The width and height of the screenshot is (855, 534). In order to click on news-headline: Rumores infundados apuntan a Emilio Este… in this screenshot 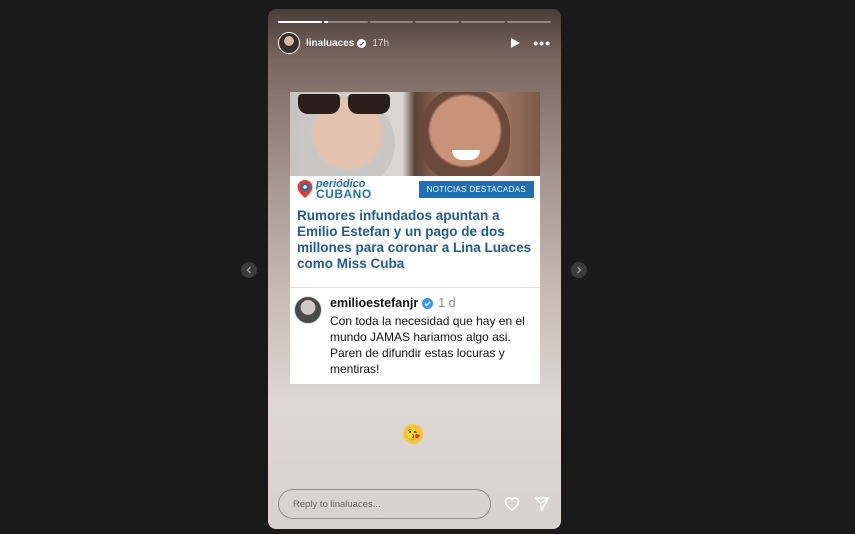, I will do `click(414, 239)`.